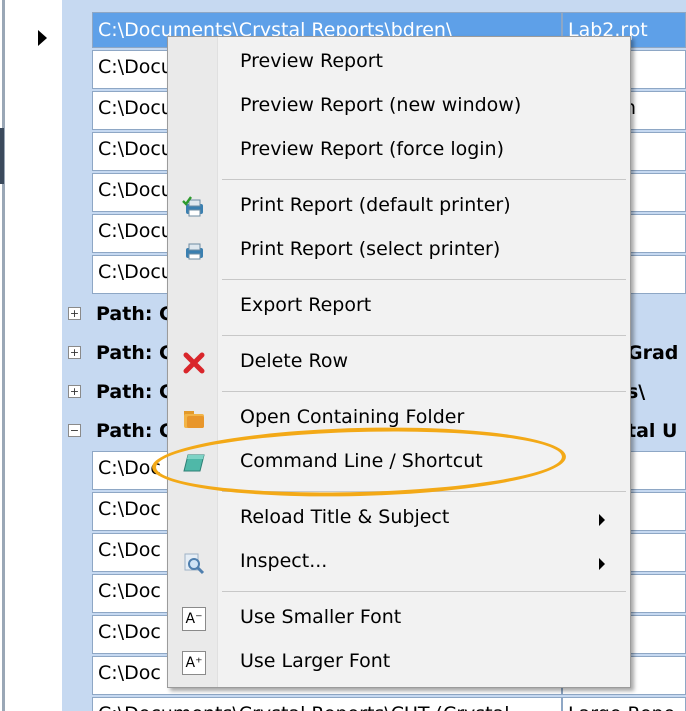 This screenshot has width=686, height=711. Describe the element at coordinates (381, 105) in the screenshot. I see `menu-item-label: Preview Report (new window)` at that location.